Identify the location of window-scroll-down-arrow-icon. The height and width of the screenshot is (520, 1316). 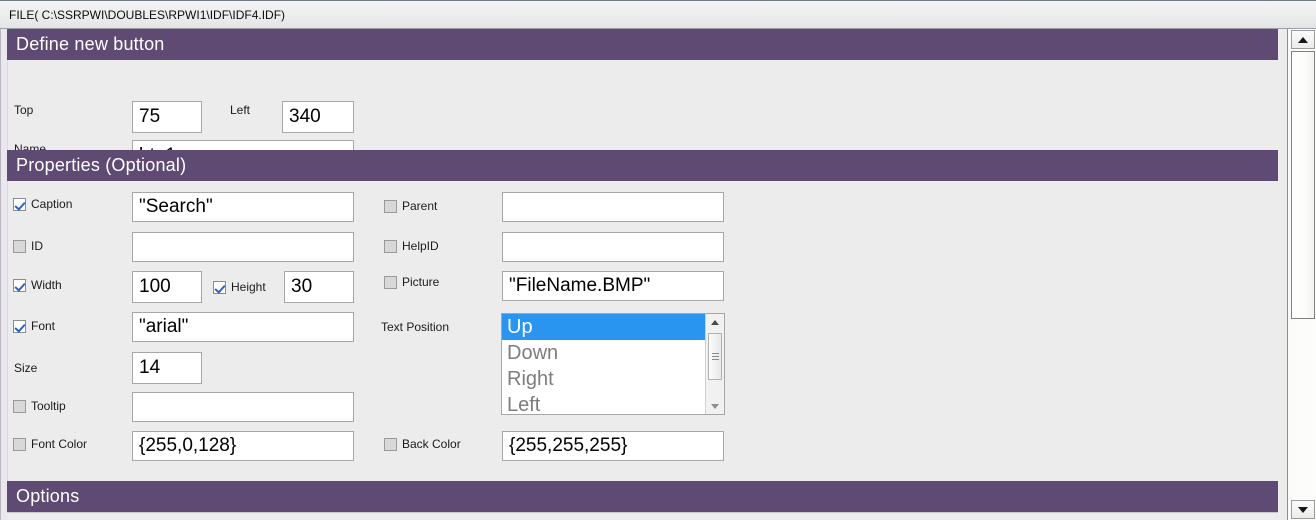
(1303, 509).